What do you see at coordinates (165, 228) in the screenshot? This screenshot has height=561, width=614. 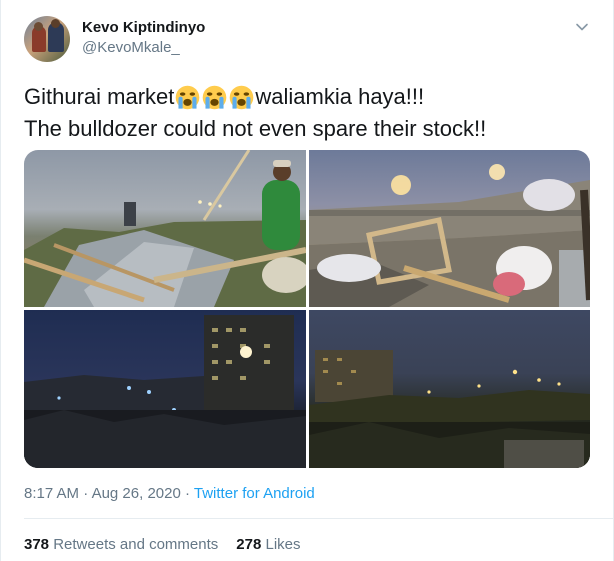 I see `demolished-market-stalls-photo` at bounding box center [165, 228].